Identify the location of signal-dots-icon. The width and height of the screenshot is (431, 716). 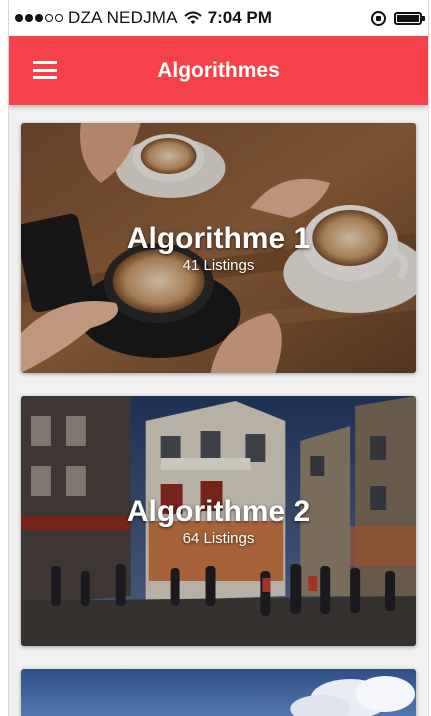
(39, 18).